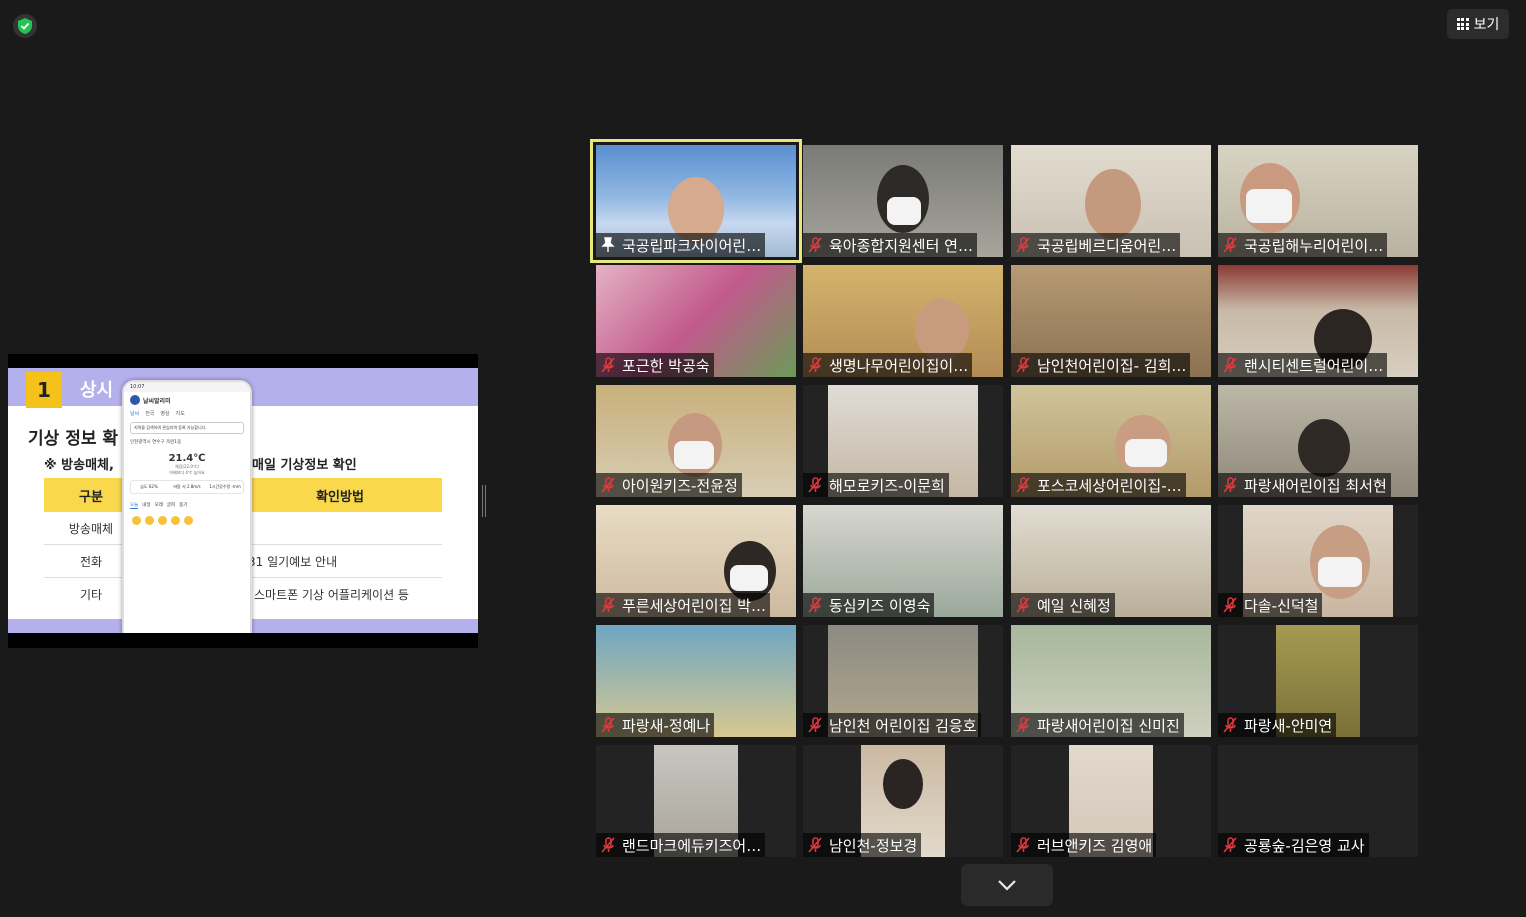 This screenshot has height=917, width=1526. Describe the element at coordinates (156, 442) in the screenshot. I see `phone-location: 인천광역시 연수구 옥련1동` at that location.